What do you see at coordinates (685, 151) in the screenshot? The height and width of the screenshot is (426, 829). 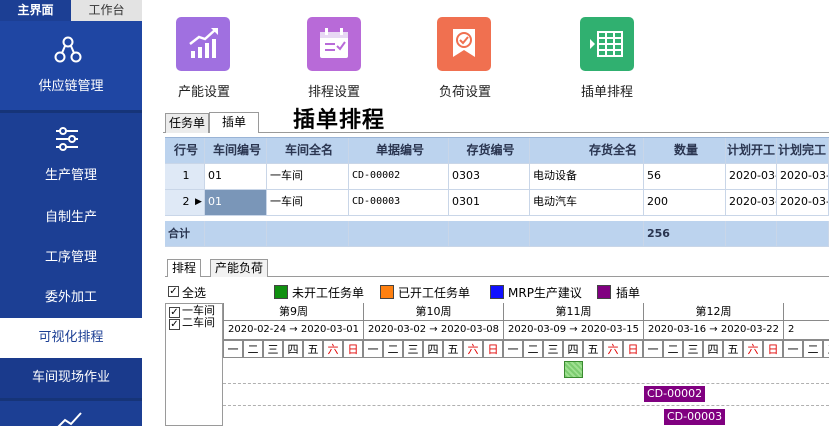 I see `column-header: 数量` at bounding box center [685, 151].